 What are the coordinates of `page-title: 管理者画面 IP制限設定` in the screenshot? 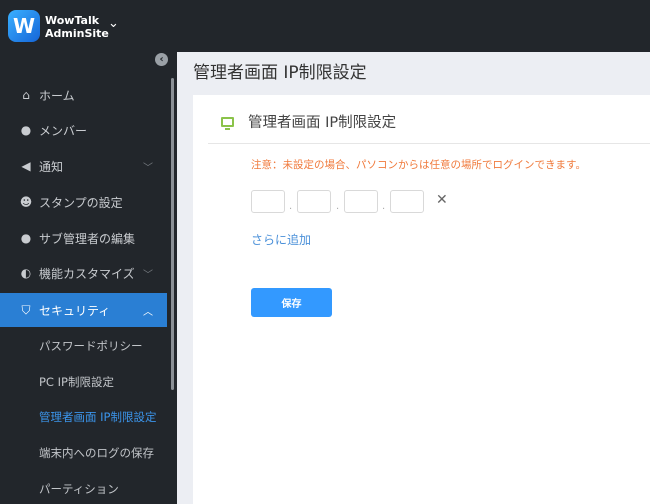 It's located at (280, 73).